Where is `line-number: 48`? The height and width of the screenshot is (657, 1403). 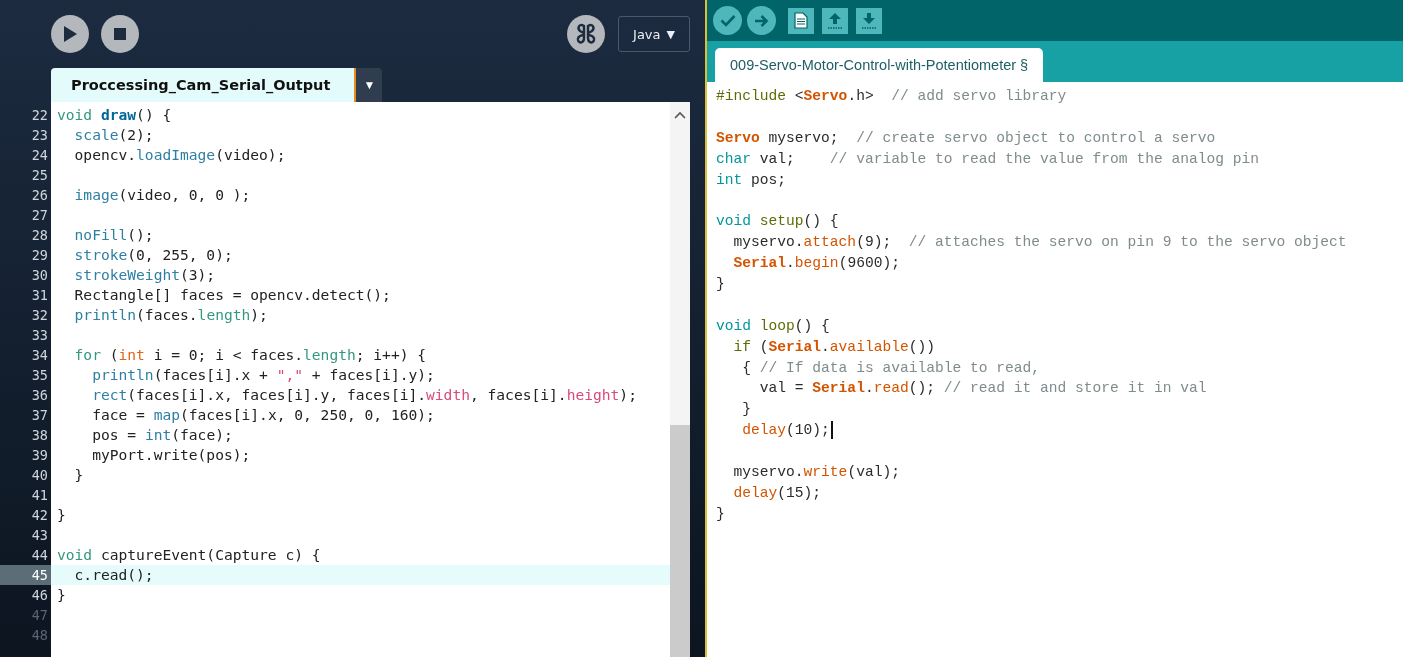
line-number: 48 is located at coordinates (39, 635).